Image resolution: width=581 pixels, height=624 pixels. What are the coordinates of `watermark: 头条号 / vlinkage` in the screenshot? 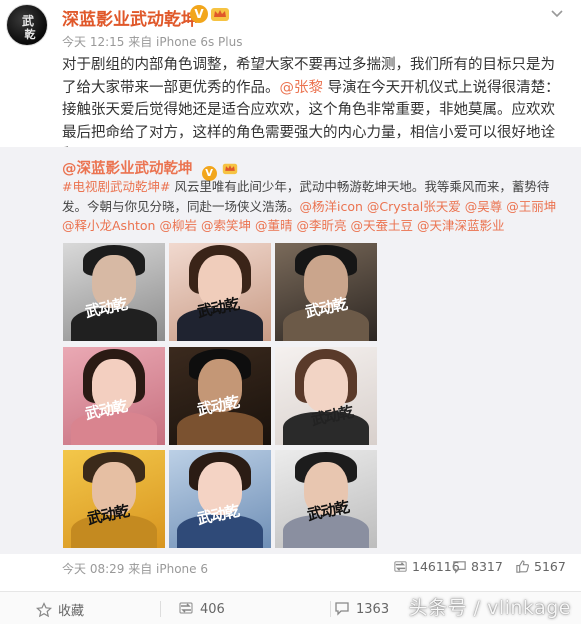 It's located at (489, 608).